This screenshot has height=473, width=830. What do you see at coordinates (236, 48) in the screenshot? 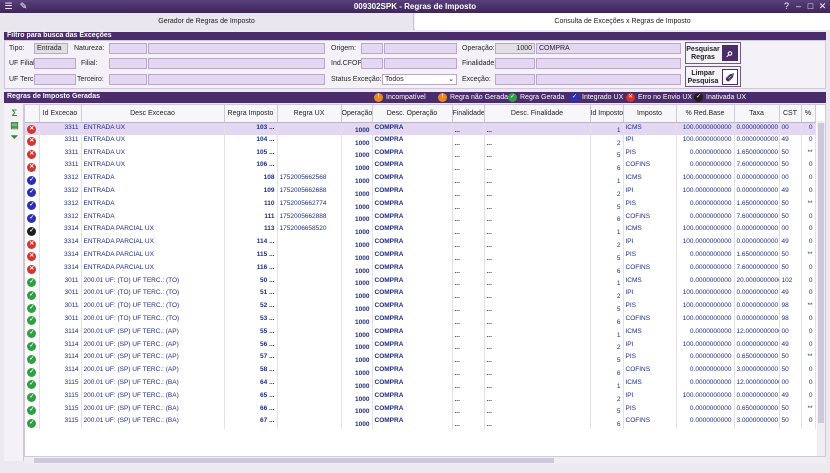
I see `natureza-desc-field` at bounding box center [236, 48].